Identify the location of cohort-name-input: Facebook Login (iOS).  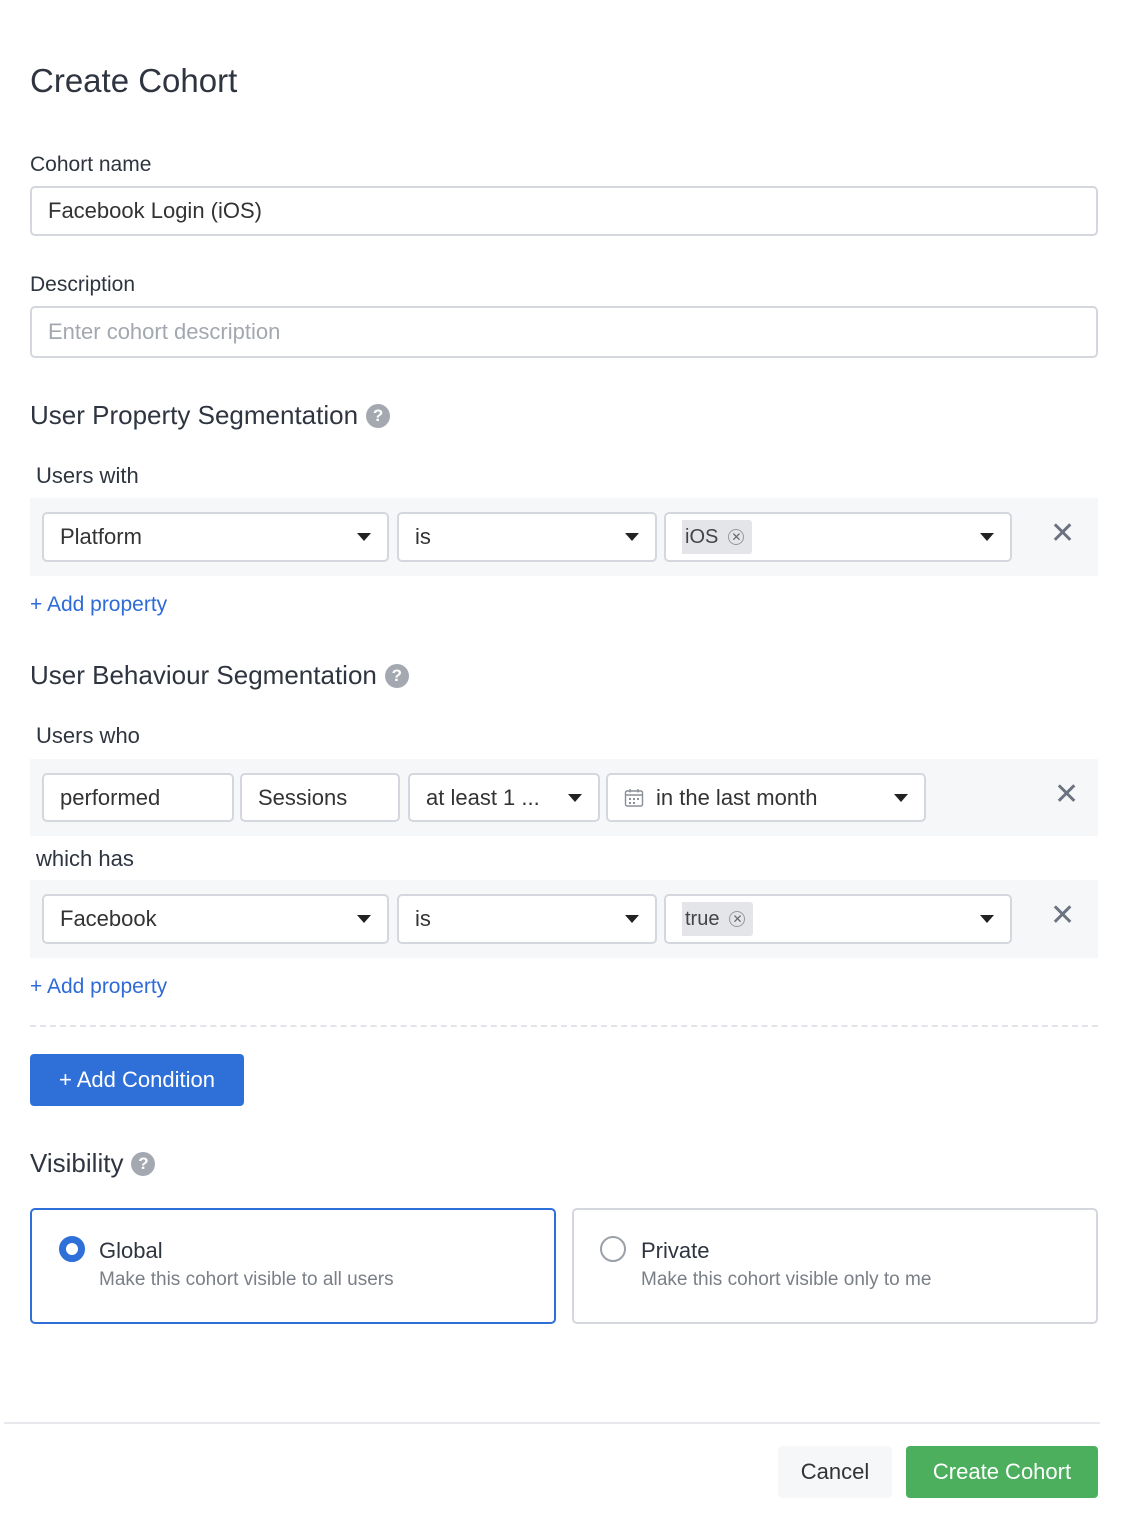
(564, 211).